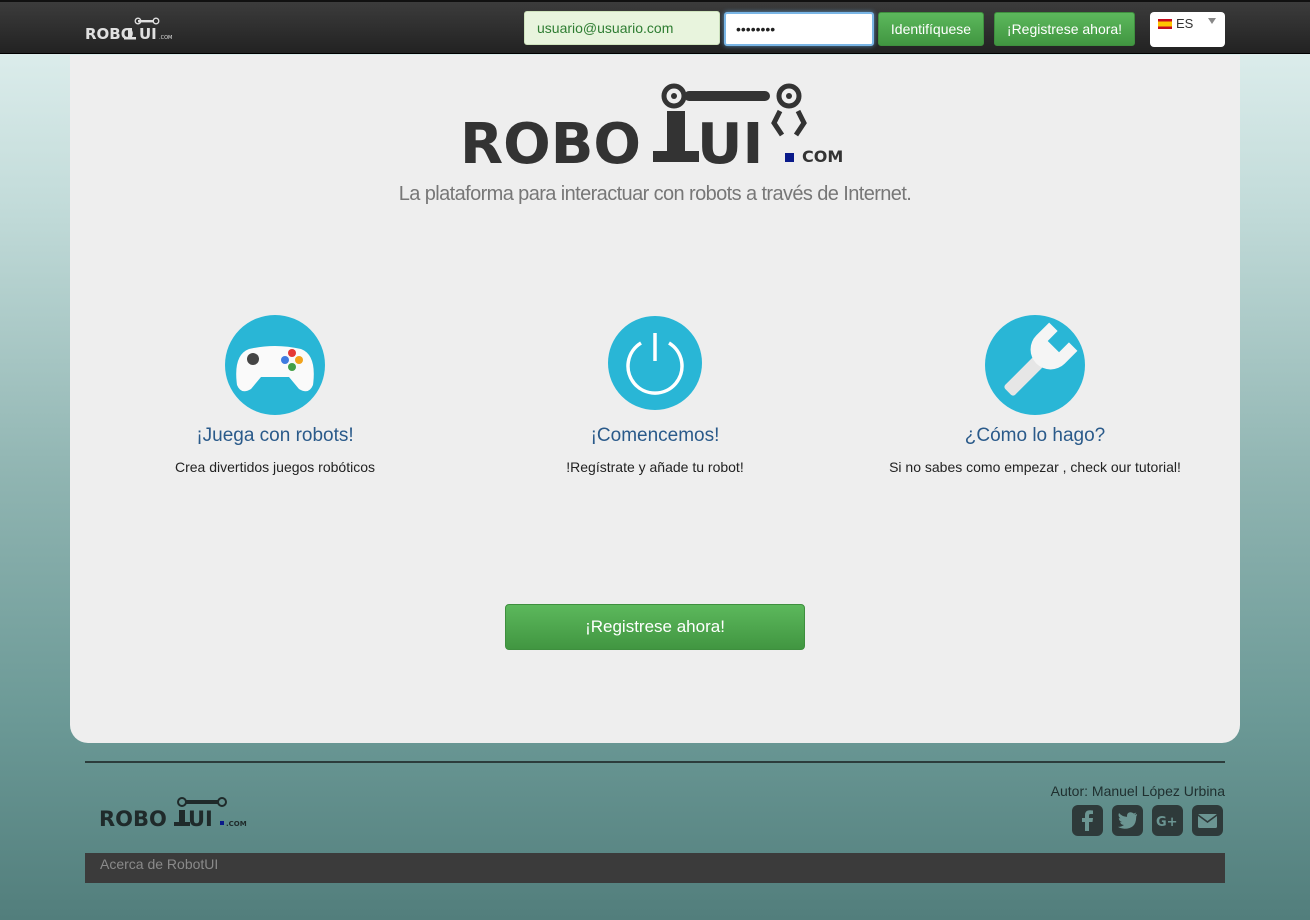 This screenshot has width=1310, height=920. I want to click on language-code: ES, so click(1185, 23).